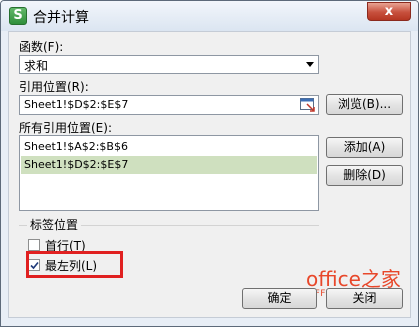 This screenshot has height=327, width=419. Describe the element at coordinates (169, 105) in the screenshot. I see `reference-input: Sheet1!$D$2:$E$7` at that location.